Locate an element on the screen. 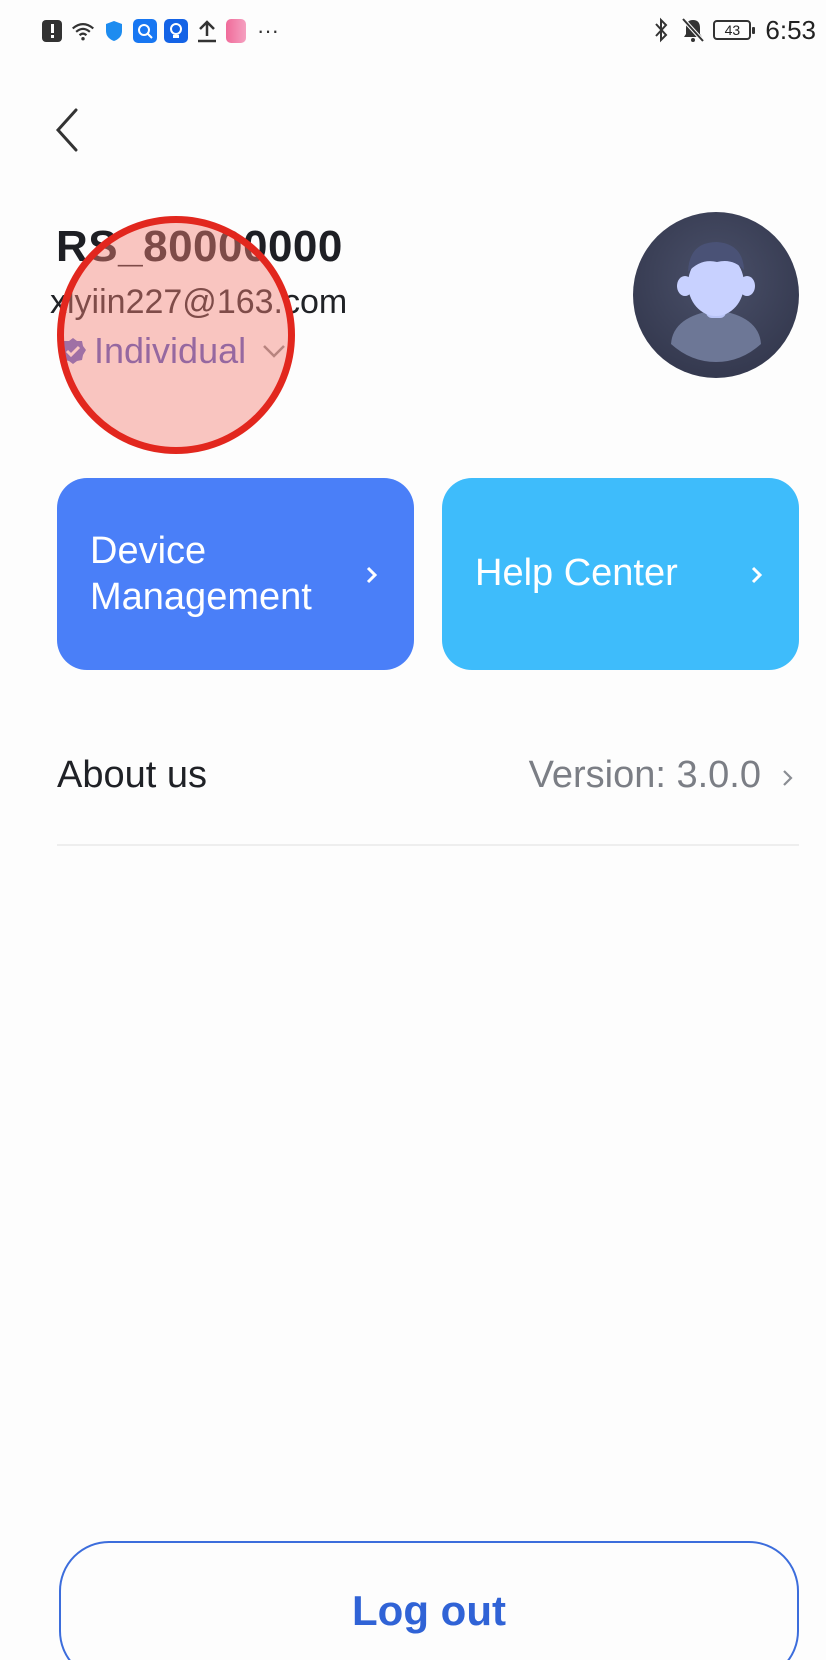 Image resolution: width=826 pixels, height=1660 pixels. chevron-left-icon is located at coordinates (66, 130).